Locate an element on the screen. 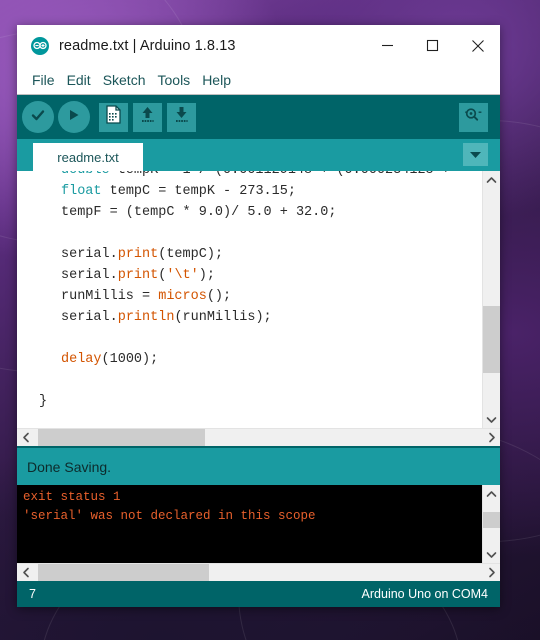 The height and width of the screenshot is (640, 540). code-line: tempF = (tempC * 9.0)/ 5.0 + 32.0; is located at coordinates (260, 212).